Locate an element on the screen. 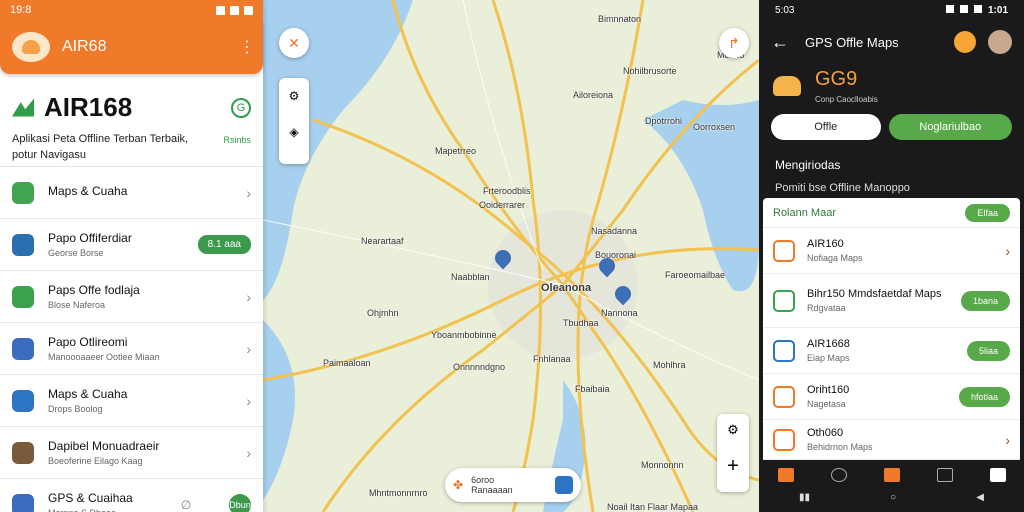 Image resolution: width=1024 pixels, height=512 pixels. map-place-label: Oorroxsen is located at coordinates (714, 127).